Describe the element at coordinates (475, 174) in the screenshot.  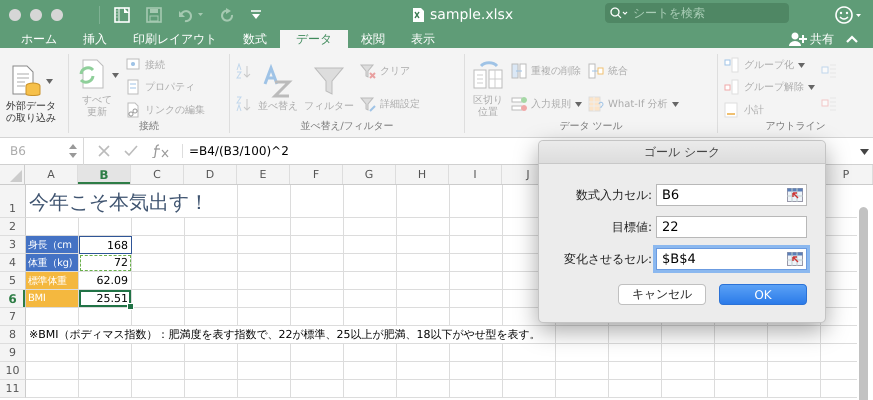
I see `column-header: I` at that location.